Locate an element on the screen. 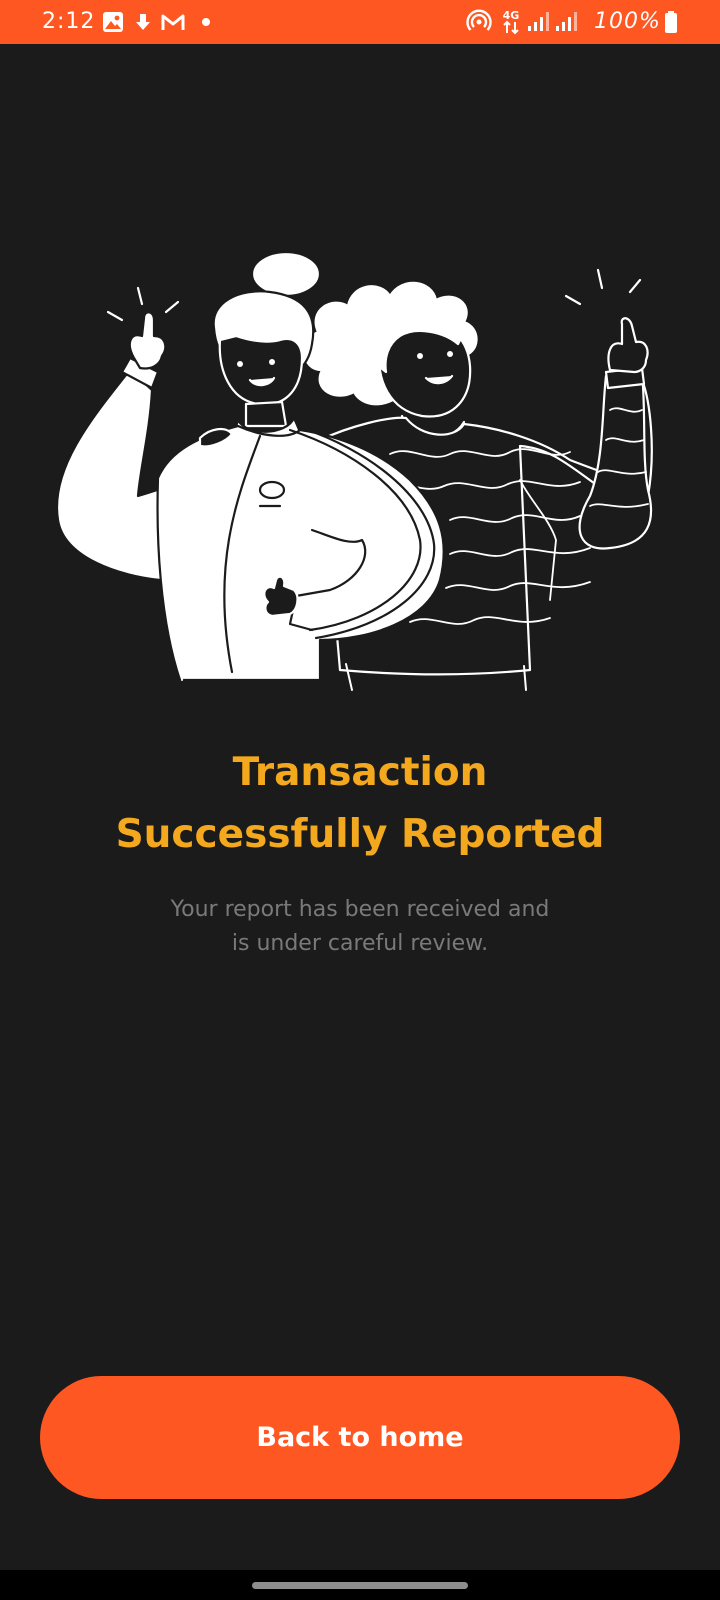 This screenshot has width=720, height=1600. back-to-home-label: Back to home is located at coordinates (360, 1437).